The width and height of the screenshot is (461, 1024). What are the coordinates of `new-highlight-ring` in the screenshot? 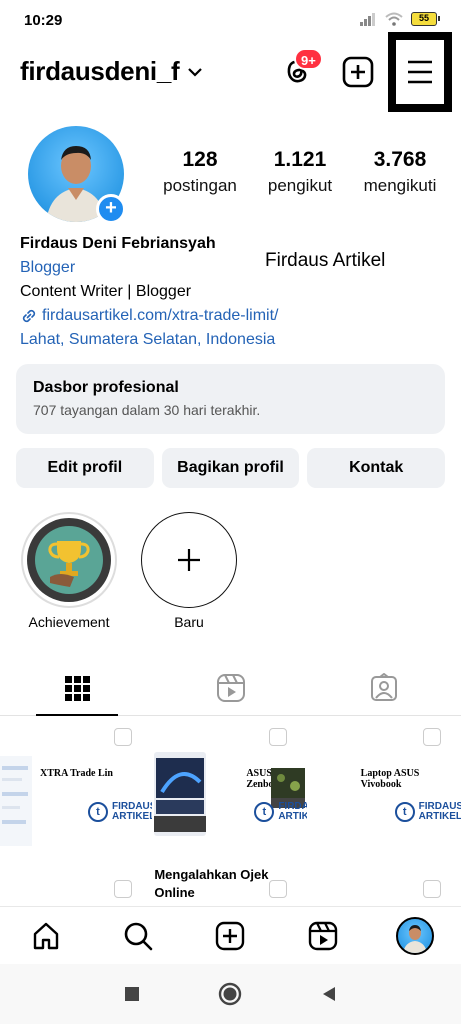 It's located at (189, 560).